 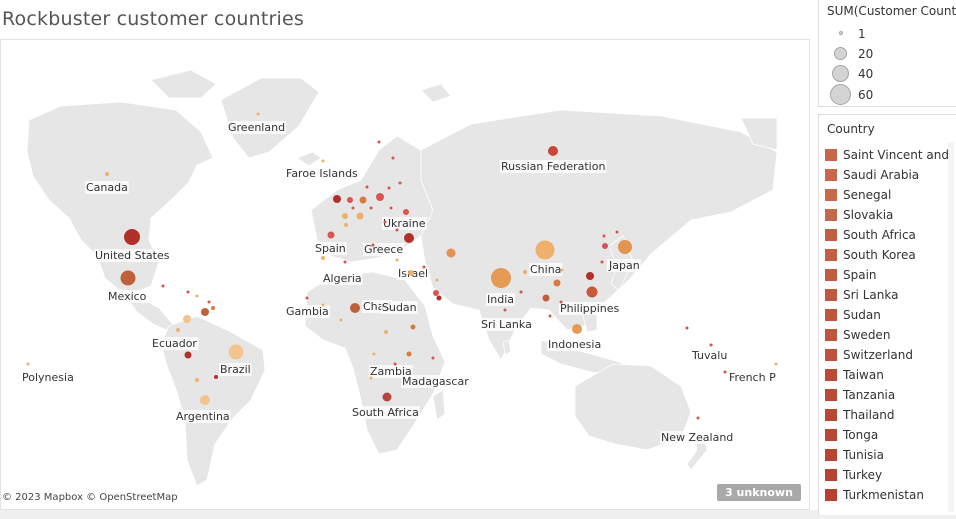 What do you see at coordinates (884, 475) in the screenshot?
I see `country-legend-item: Turkey` at bounding box center [884, 475].